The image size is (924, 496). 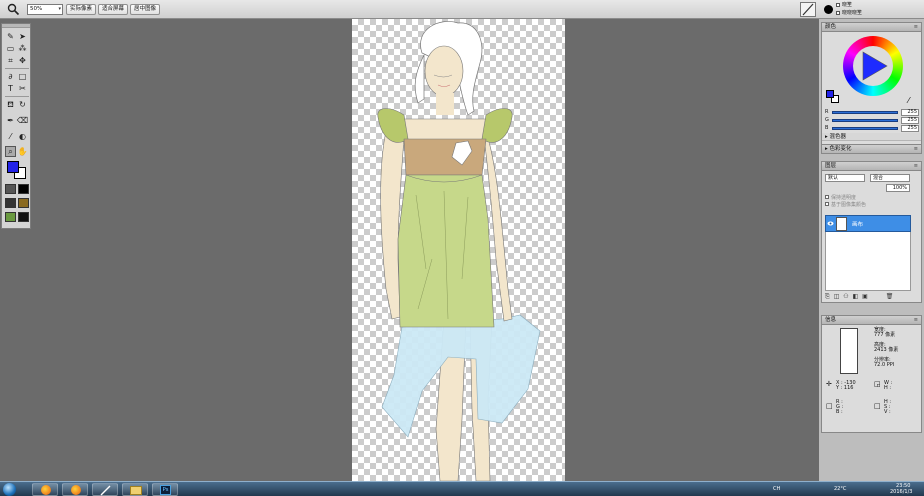 I want to click on center-image-button: 居中图像, so click(x=145, y=9).